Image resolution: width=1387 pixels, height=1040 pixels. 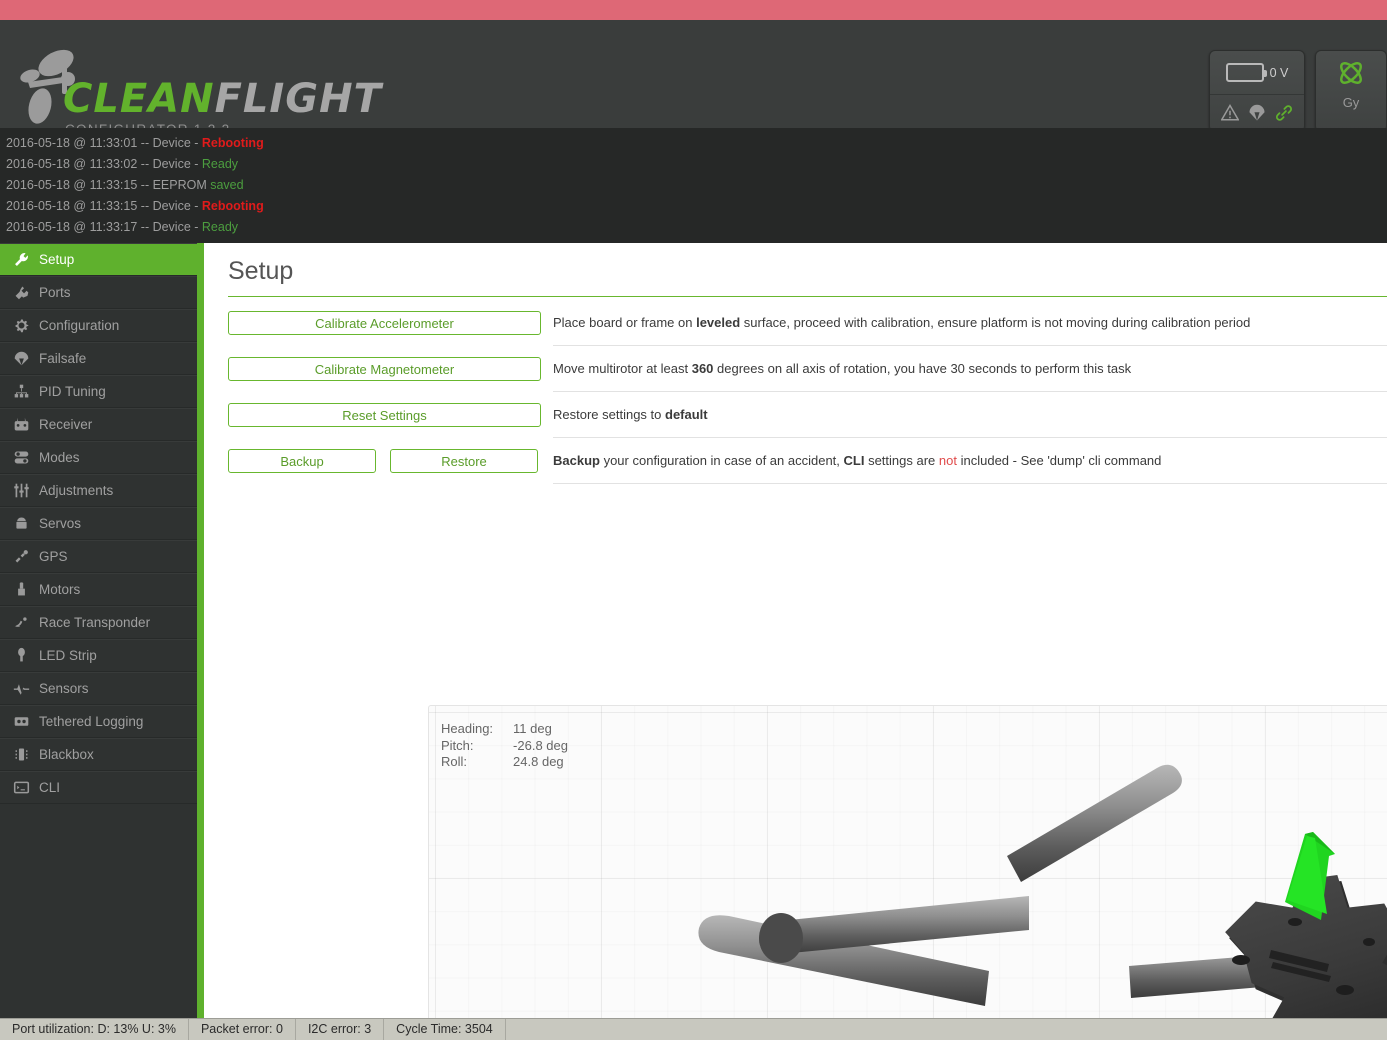 What do you see at coordinates (55, 292) in the screenshot?
I see `sidebar-item-label: Ports` at bounding box center [55, 292].